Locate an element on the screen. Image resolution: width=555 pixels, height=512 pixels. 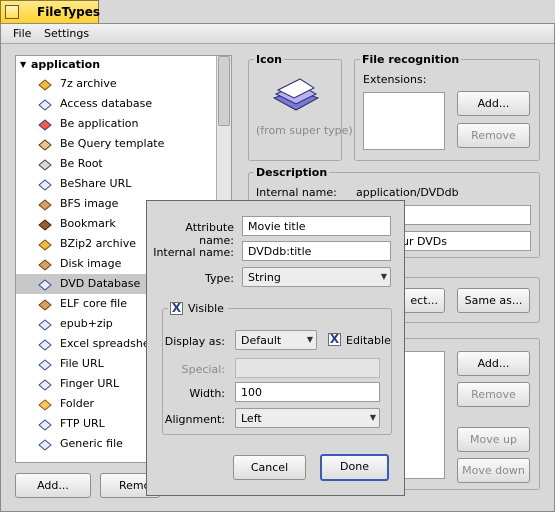
display-as-label: Display as: is located at coordinates (194, 341).